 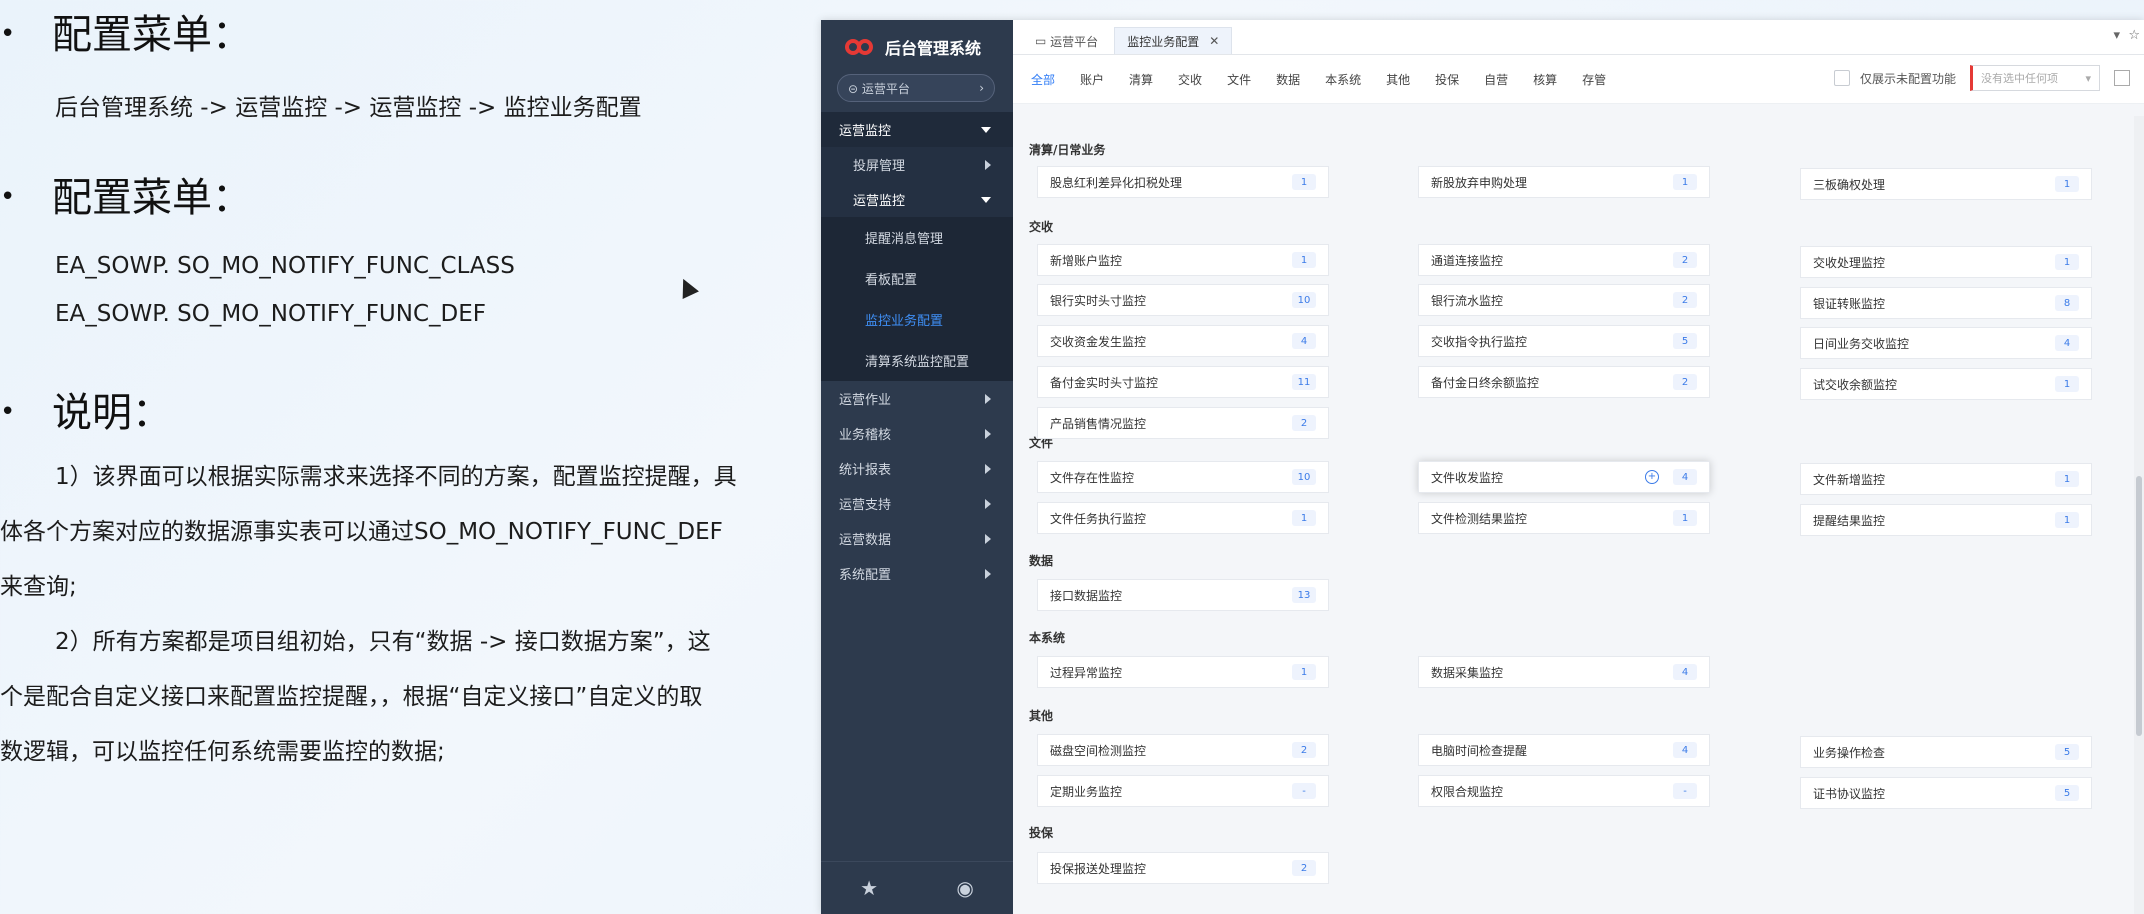 I want to click on filter-account: 账户, so click(x=1092, y=79).